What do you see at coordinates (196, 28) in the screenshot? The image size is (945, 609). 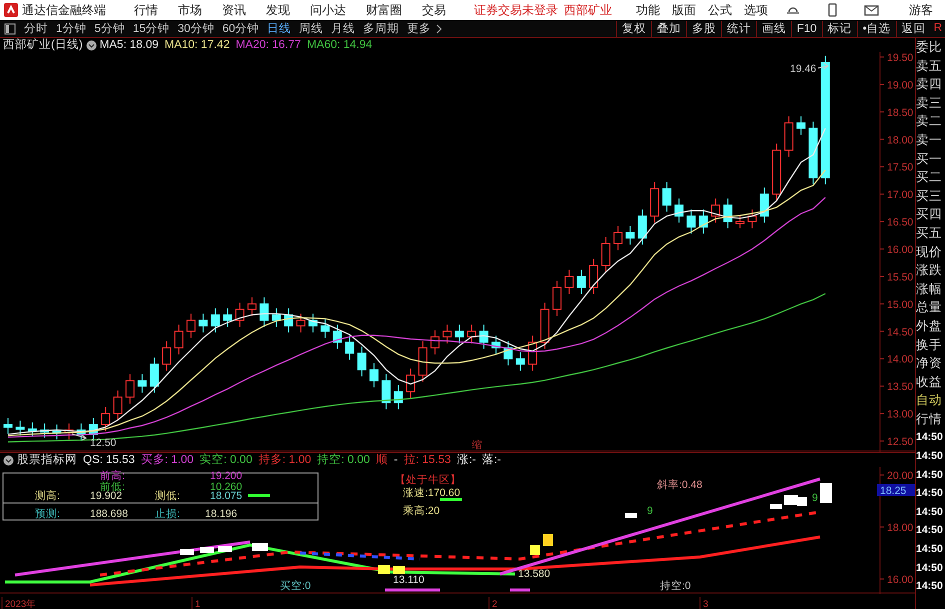 I see `period-tab: 30分钟` at bounding box center [196, 28].